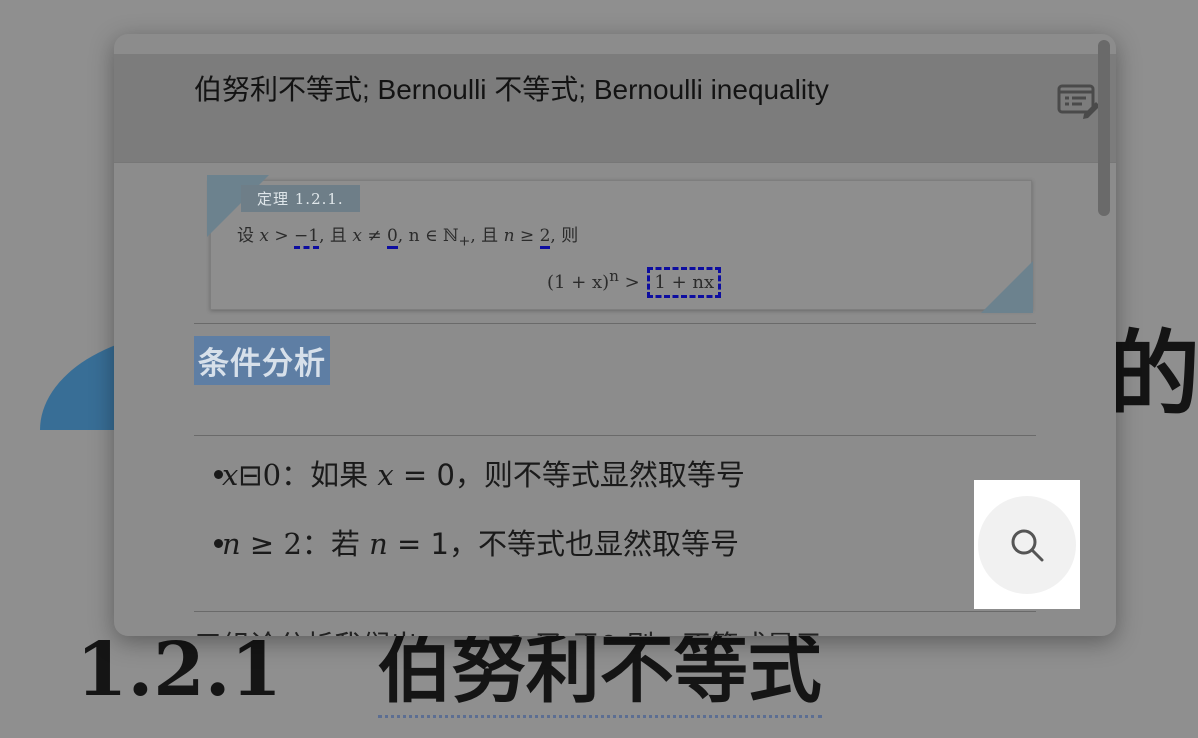 This screenshot has width=1198, height=738. I want to click on section-title-link: 伯努利不等式, so click(599, 672).